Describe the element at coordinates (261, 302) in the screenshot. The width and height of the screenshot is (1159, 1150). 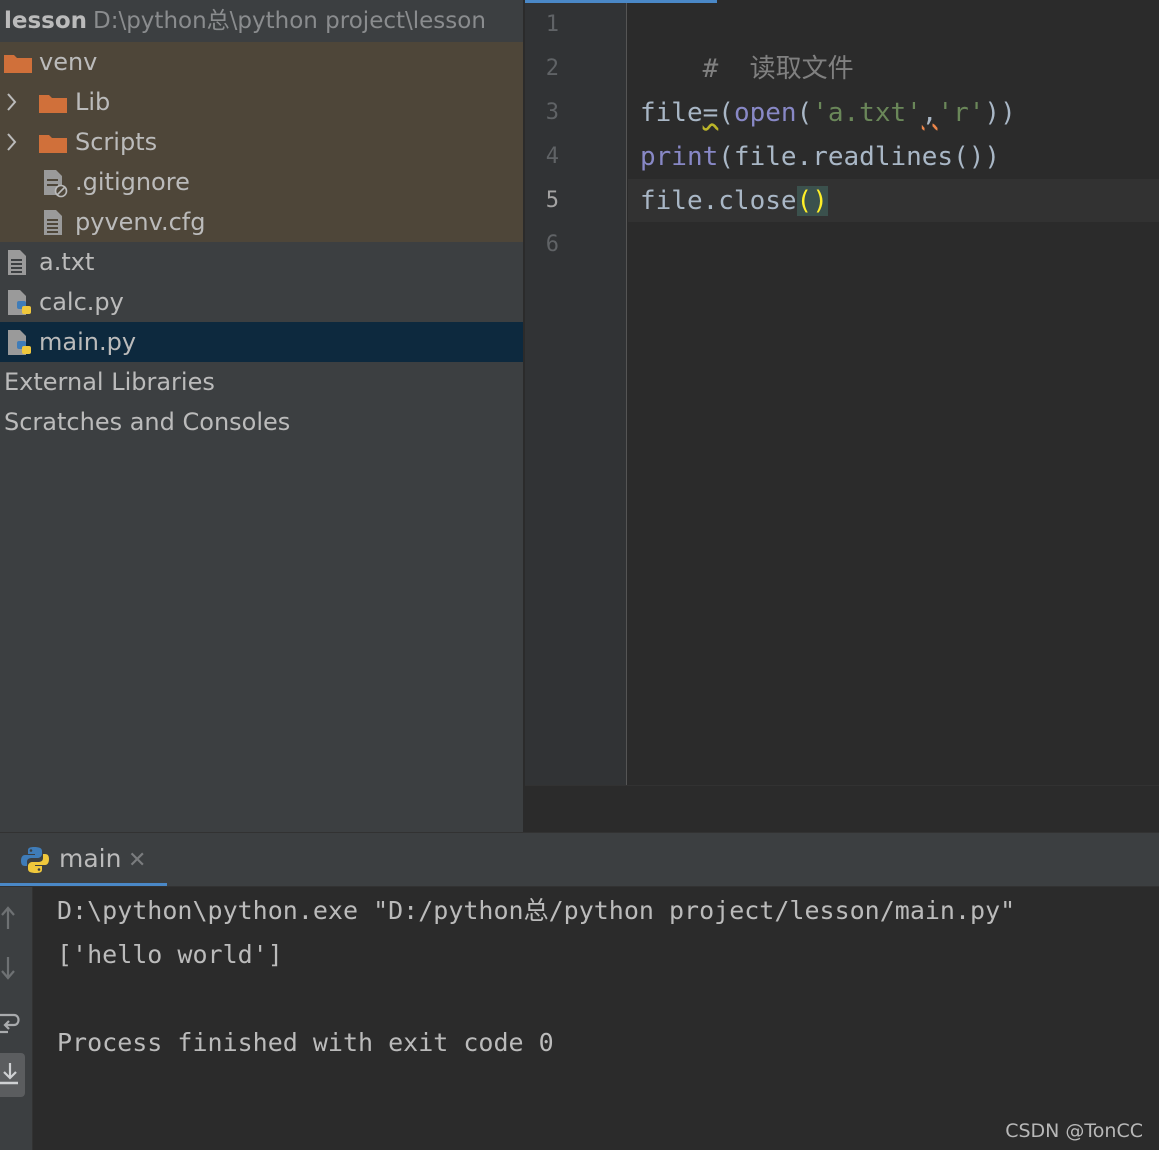
I see `tree-item-calc-py: calc.py` at that location.